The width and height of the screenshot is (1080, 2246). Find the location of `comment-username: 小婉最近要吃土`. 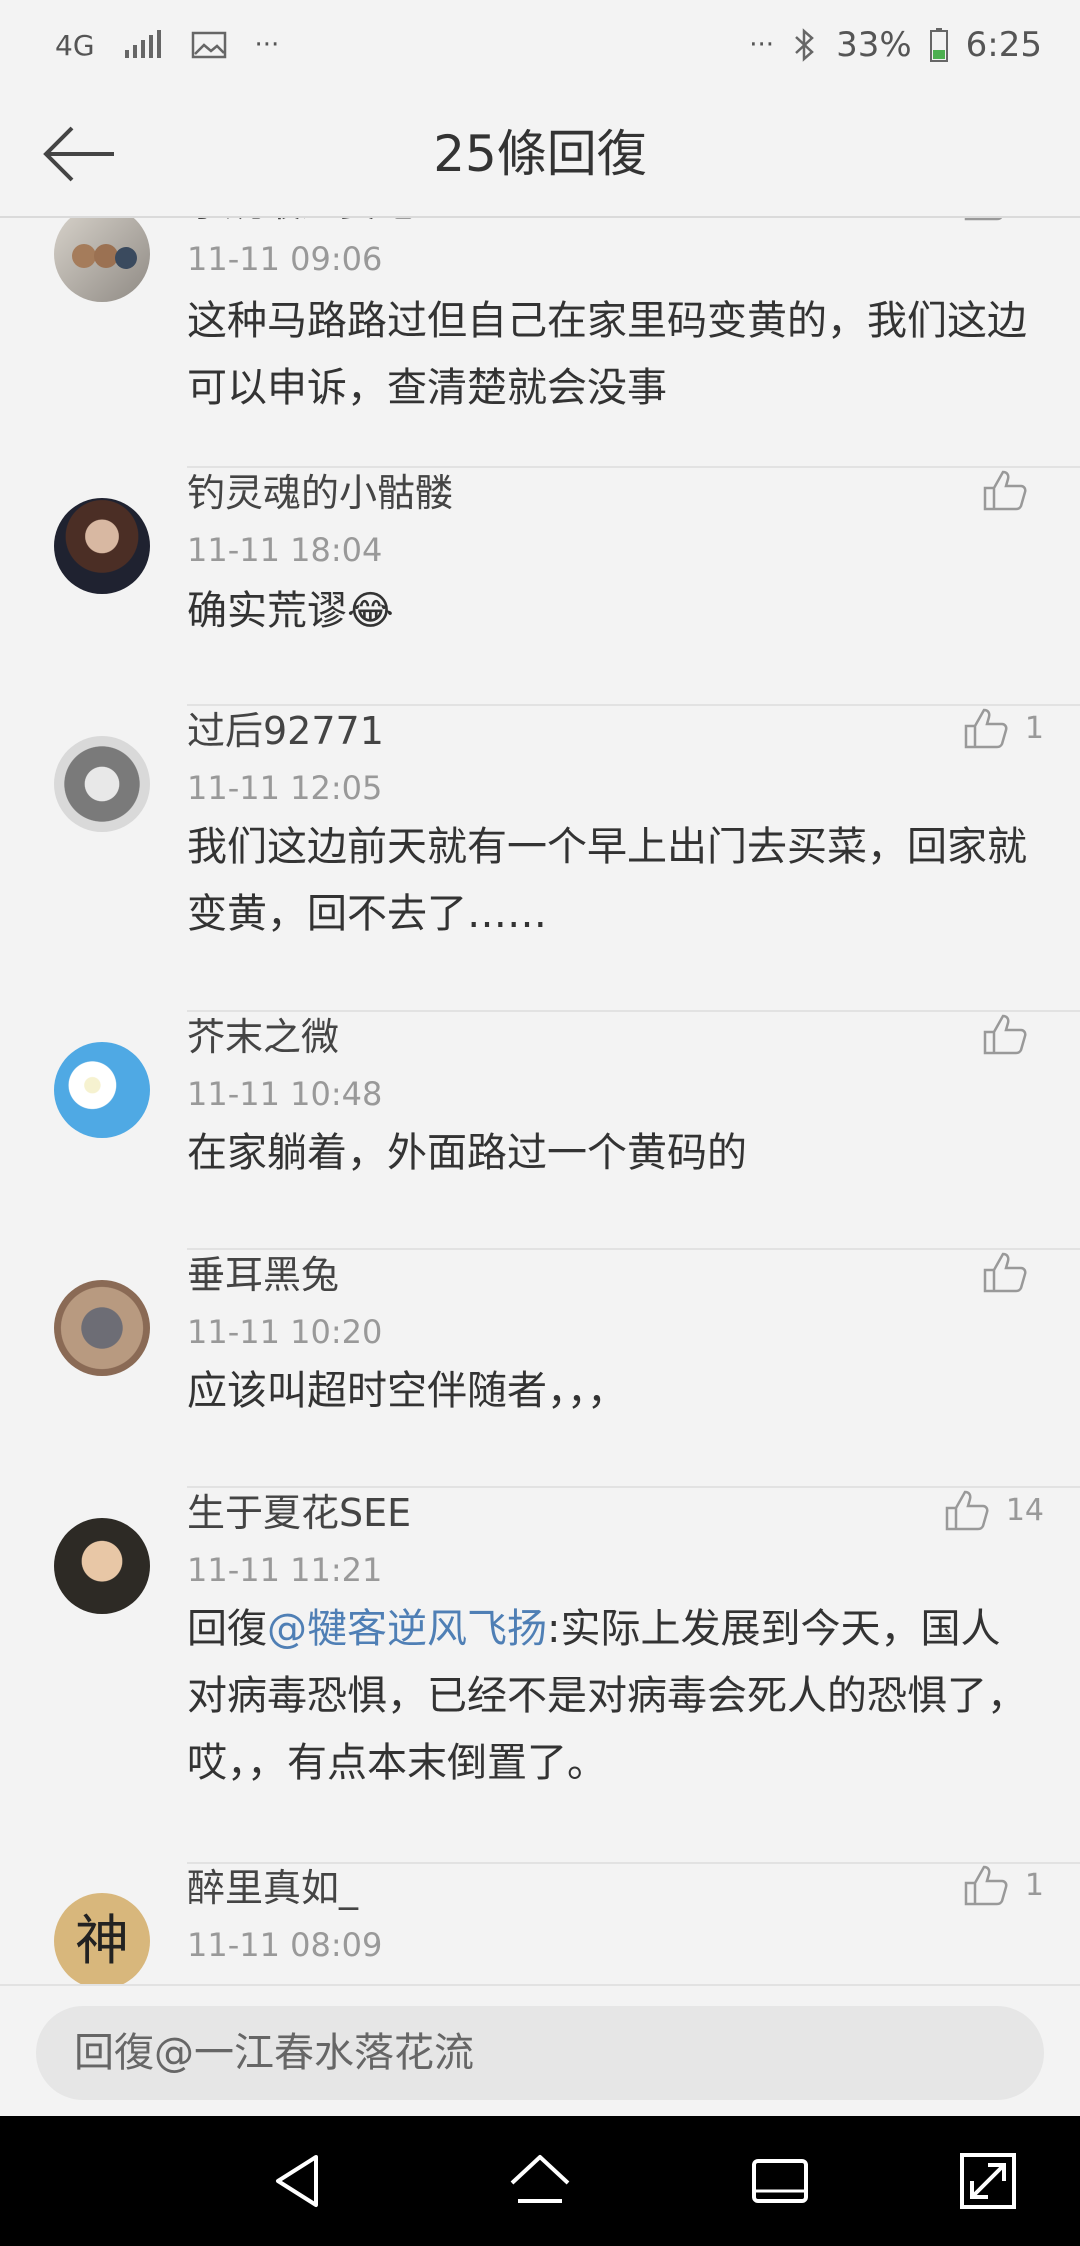

comment-username: 小婉最近要吃土 is located at coordinates (320, 223).